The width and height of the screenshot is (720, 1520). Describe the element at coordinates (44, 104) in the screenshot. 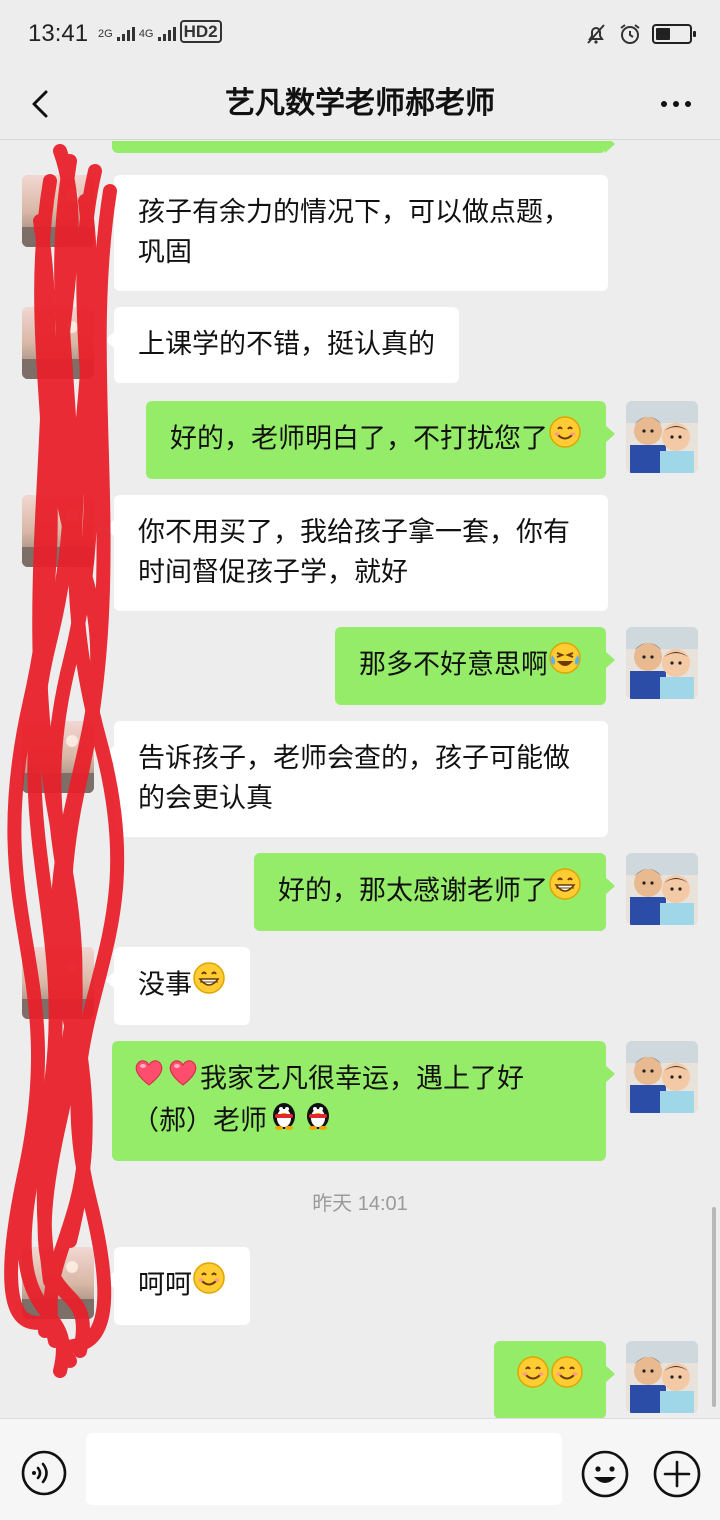

I see `back-arrow-icon` at that location.